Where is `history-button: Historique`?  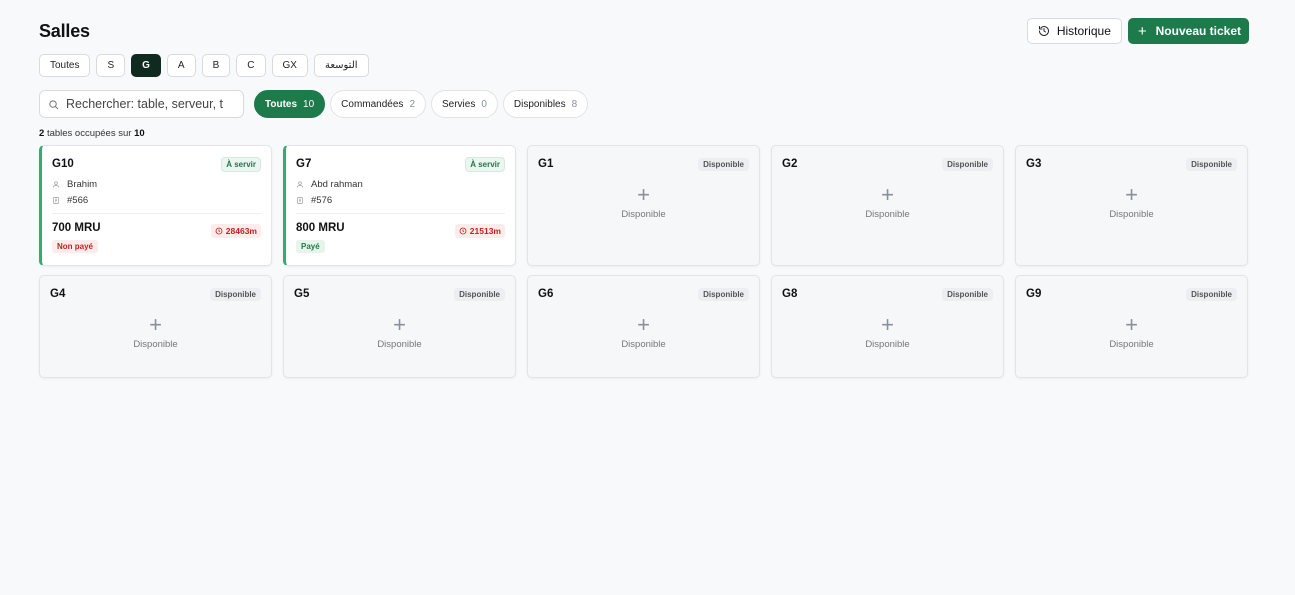
history-button: Historique is located at coordinates (1074, 31).